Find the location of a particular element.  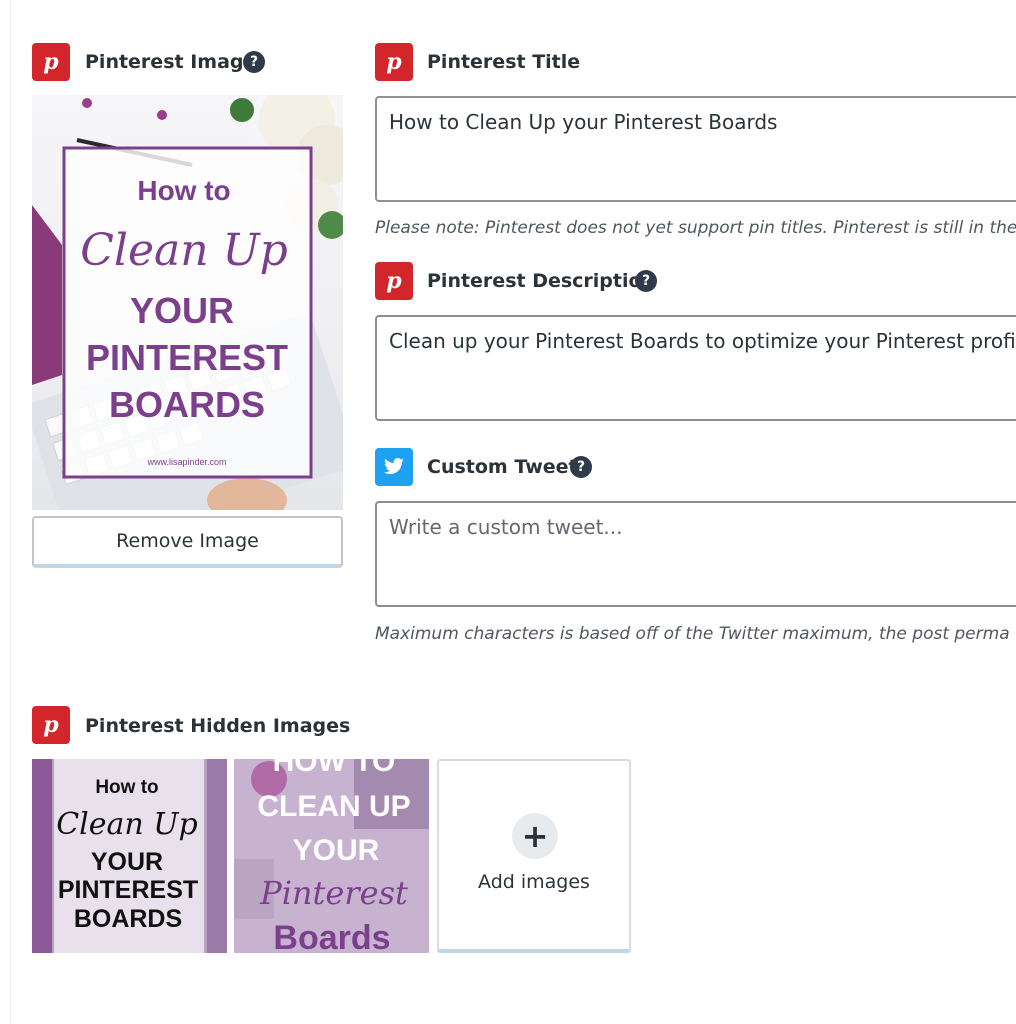

overlay-line5: BOARDS is located at coordinates (187, 404).